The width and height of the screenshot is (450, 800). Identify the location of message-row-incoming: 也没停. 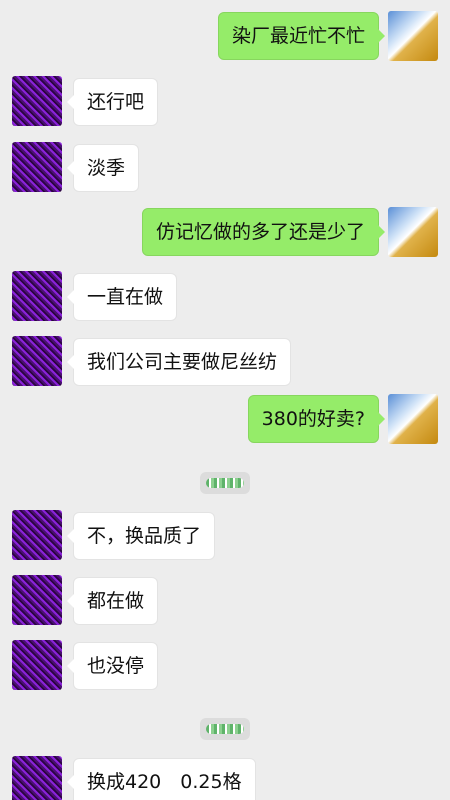
(225, 666).